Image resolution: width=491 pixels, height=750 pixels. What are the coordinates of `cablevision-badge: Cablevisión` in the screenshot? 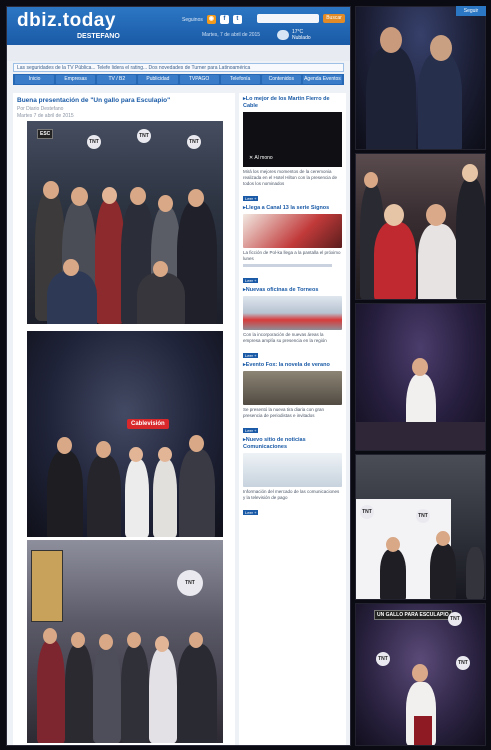 It's located at (148, 424).